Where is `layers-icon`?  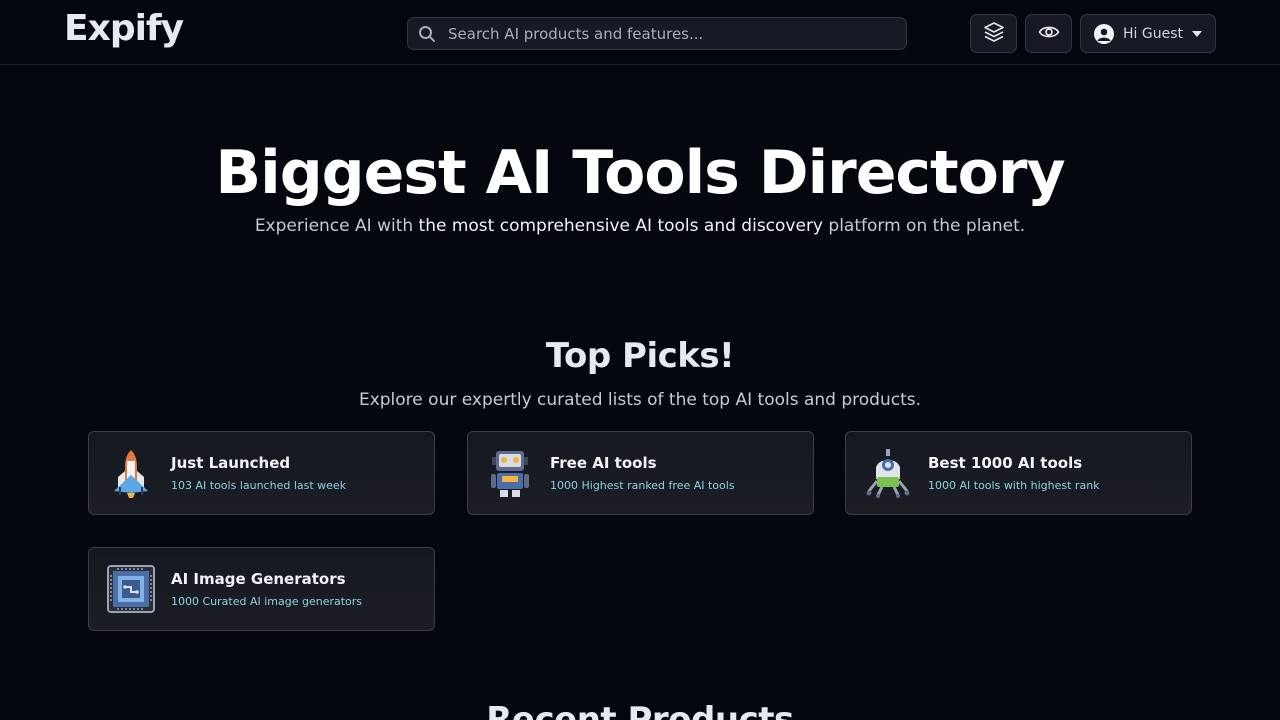 layers-icon is located at coordinates (994, 34).